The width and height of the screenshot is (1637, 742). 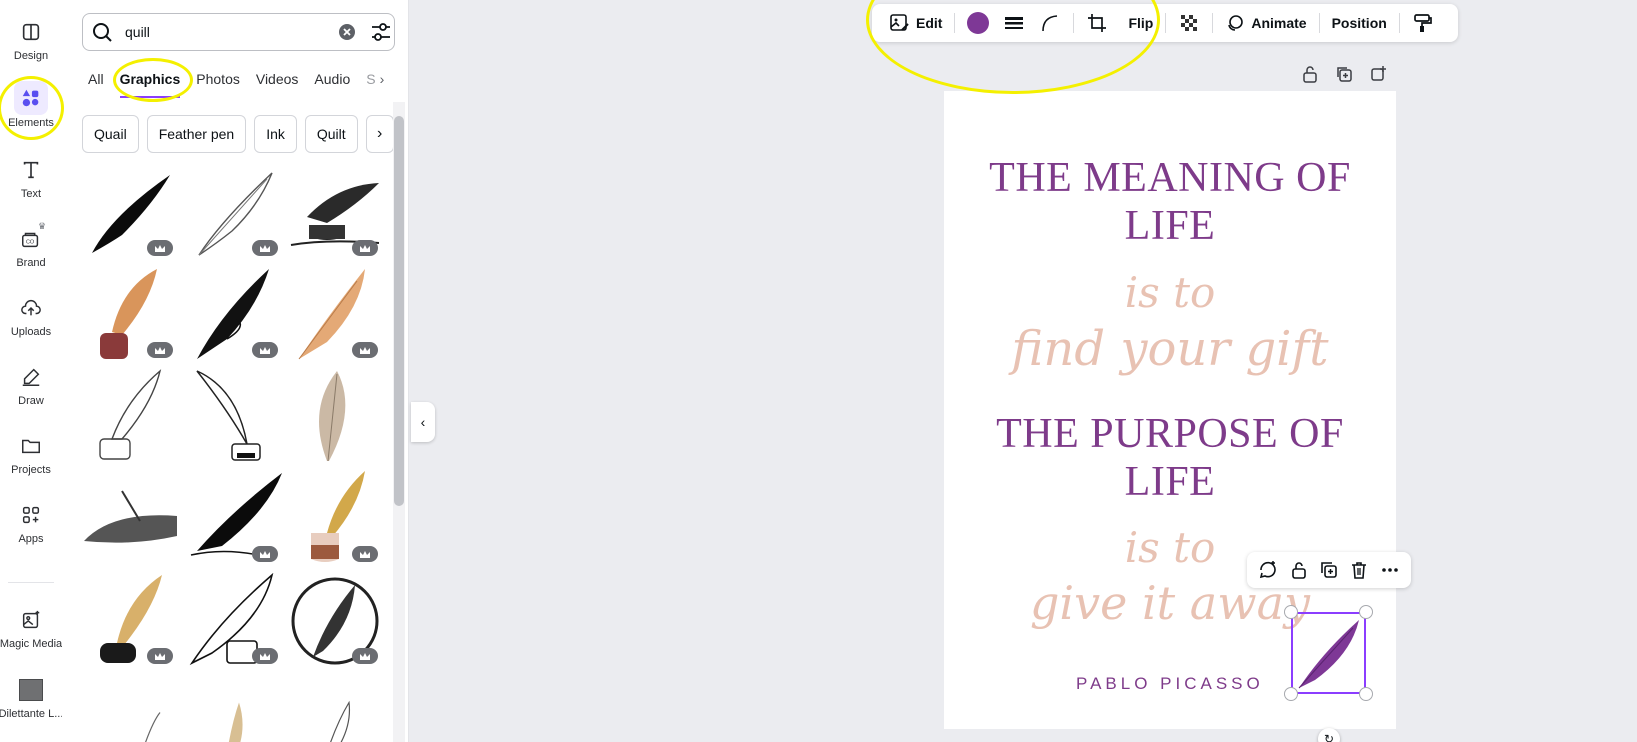 What do you see at coordinates (332, 83) in the screenshot?
I see `tab-audio: Audio` at bounding box center [332, 83].